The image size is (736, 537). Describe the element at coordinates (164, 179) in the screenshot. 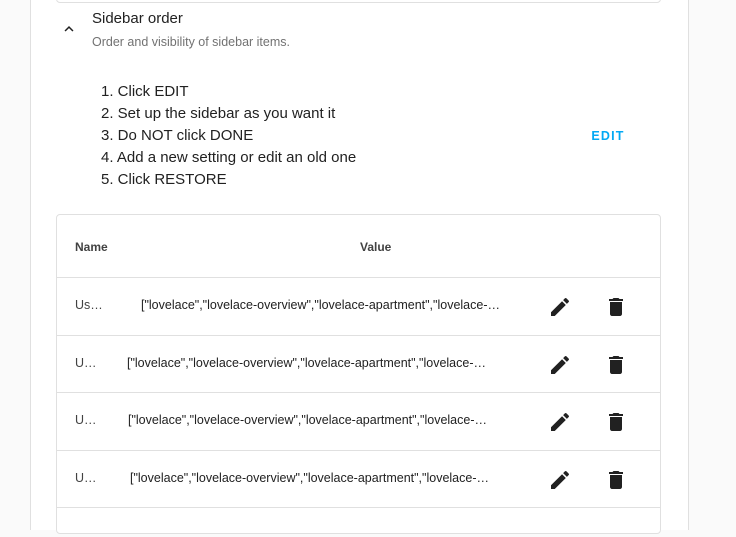

I see `instruction-step: 5. Click RESTORE` at that location.